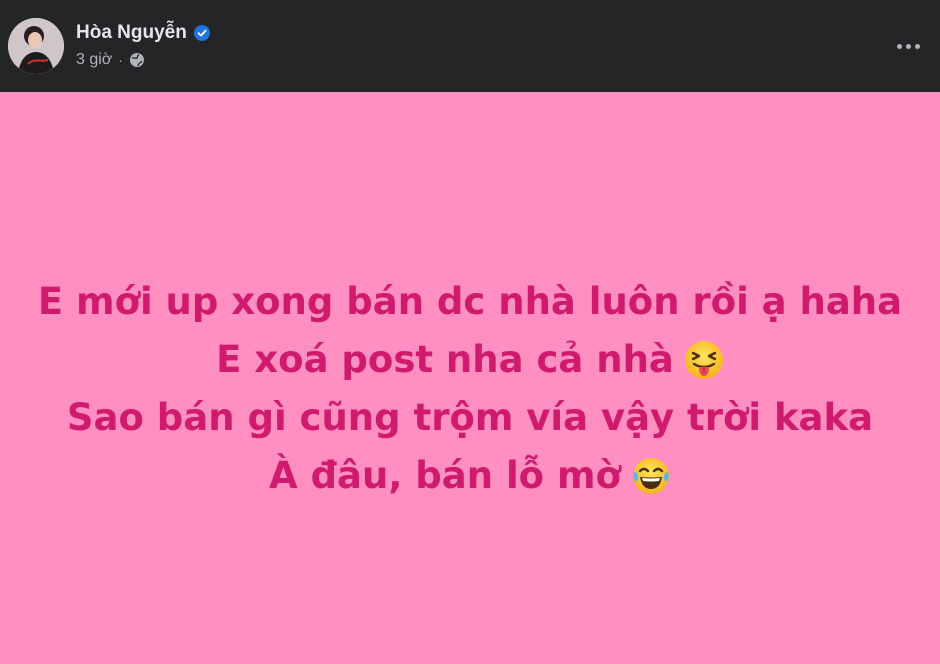  I want to click on globe-icon, so click(137, 60).